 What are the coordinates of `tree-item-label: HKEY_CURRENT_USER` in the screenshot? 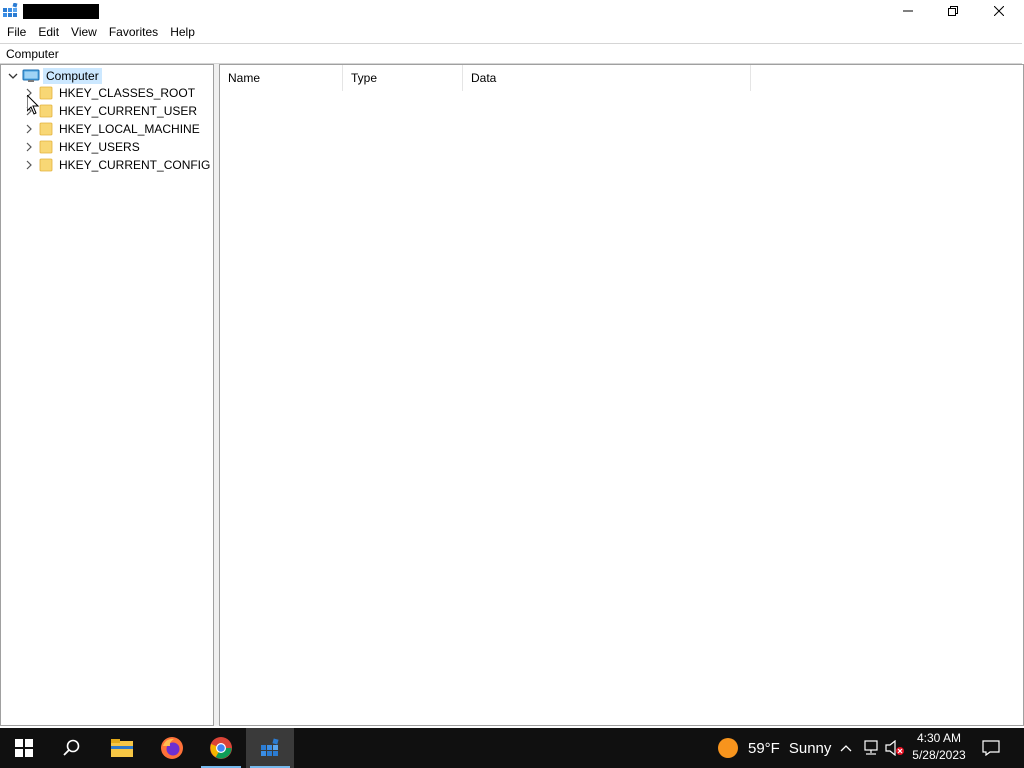 It's located at (128, 111).